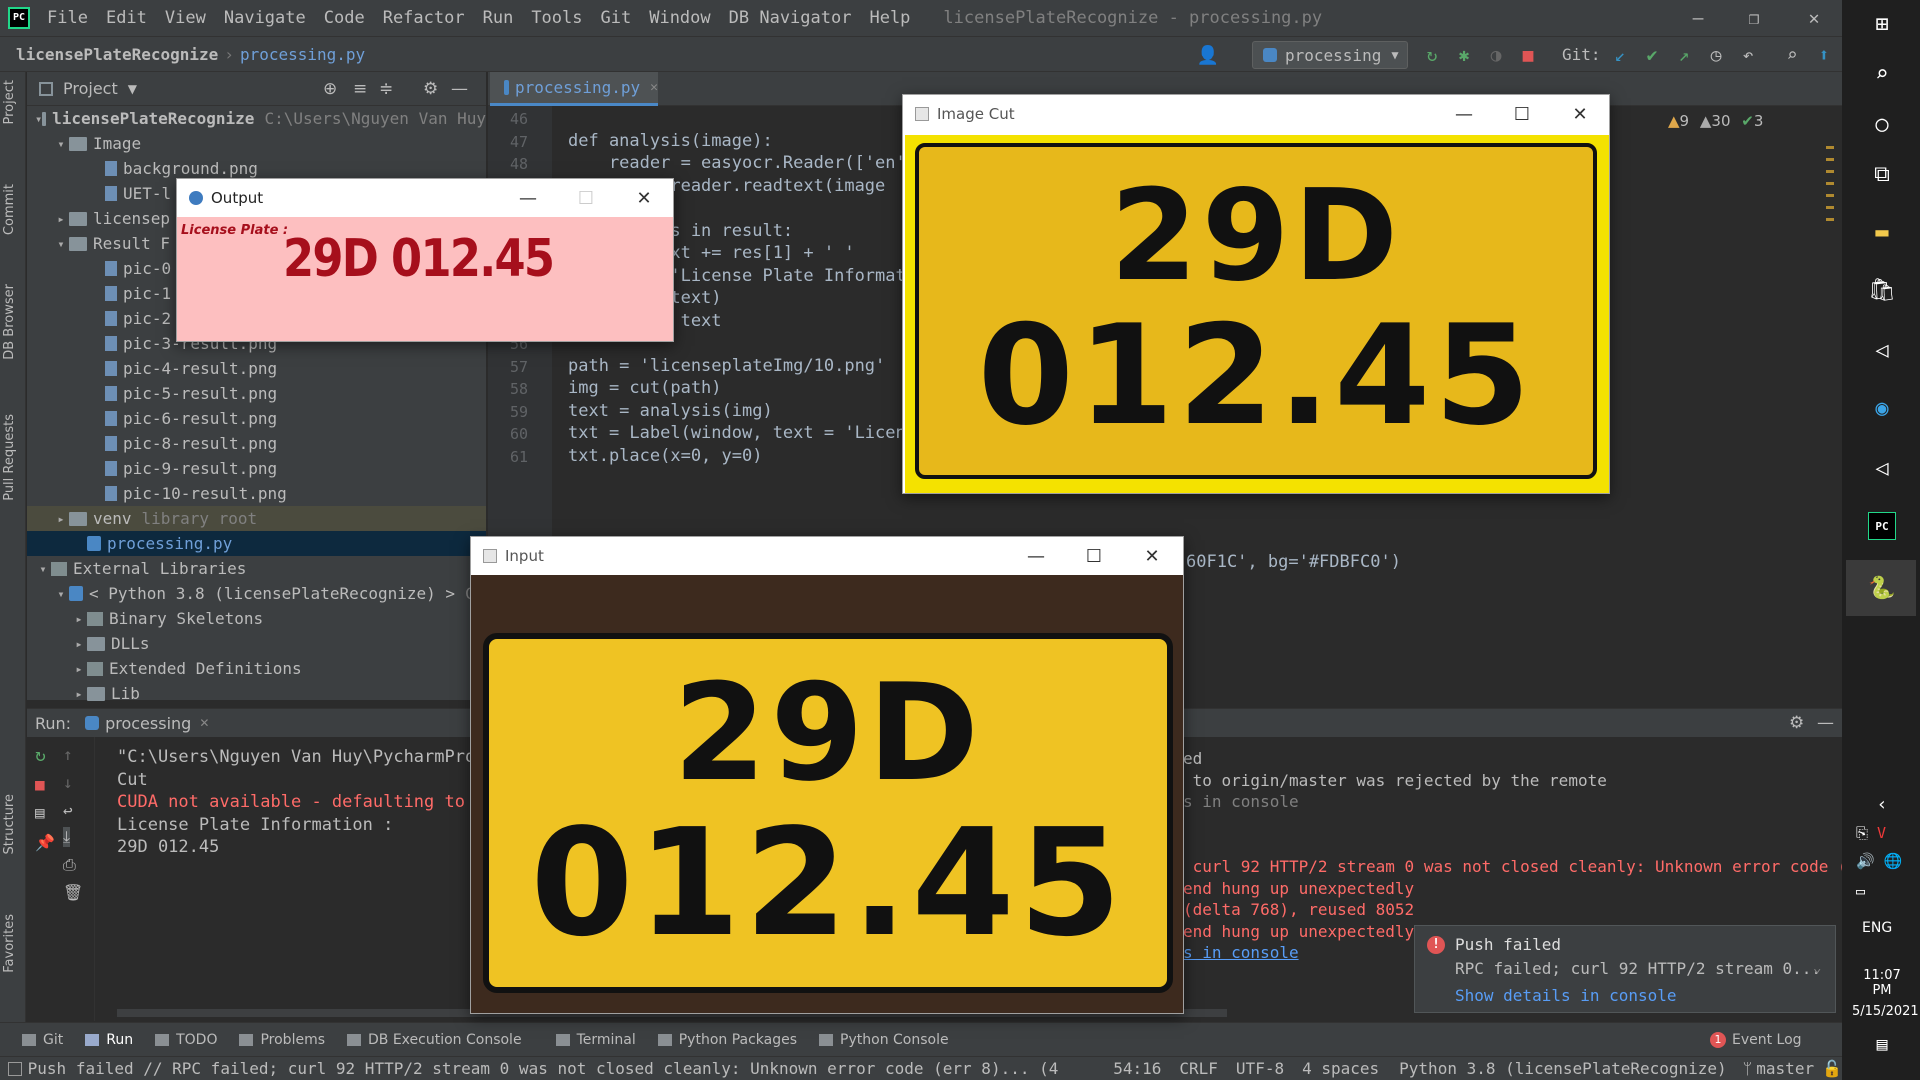 The width and height of the screenshot is (1920, 1080). Describe the element at coordinates (1882, 408) in the screenshot. I see `edge-icon: ◉` at that location.